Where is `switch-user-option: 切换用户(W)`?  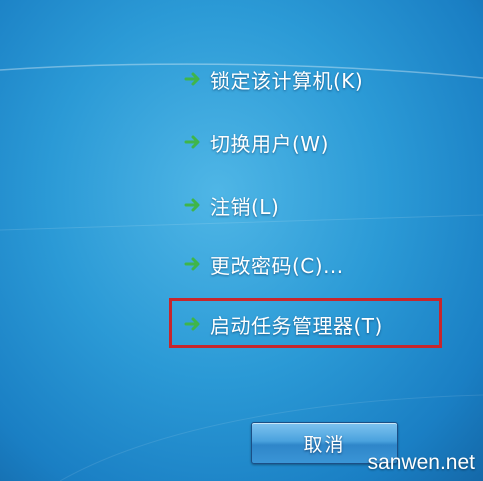
switch-user-option: 切换用户(W) is located at coordinates (256, 142).